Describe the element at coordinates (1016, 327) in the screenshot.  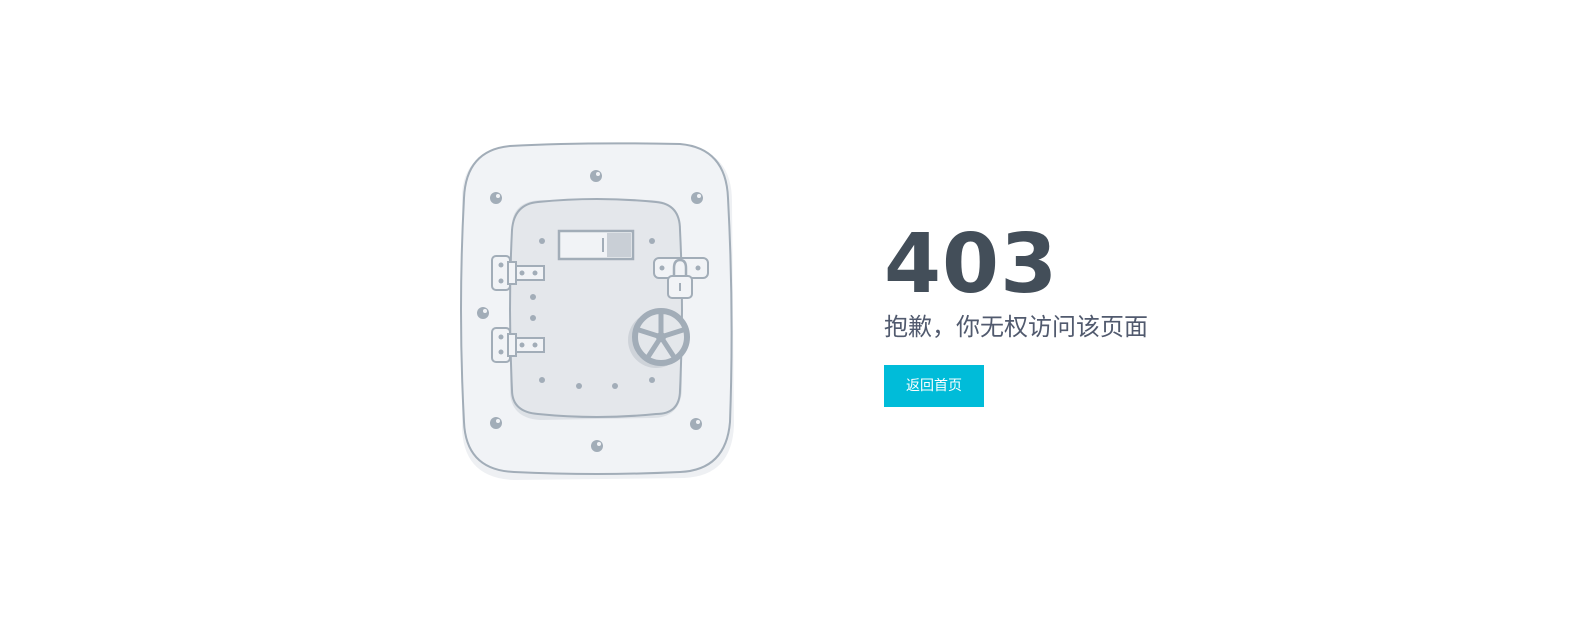
I see `error-message: 抱歉，你无权访问该页面` at that location.